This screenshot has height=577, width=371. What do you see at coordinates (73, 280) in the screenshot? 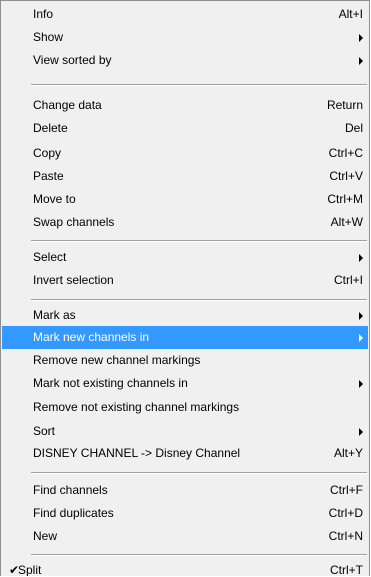
I see `menu-item-label: Invert selection` at bounding box center [73, 280].